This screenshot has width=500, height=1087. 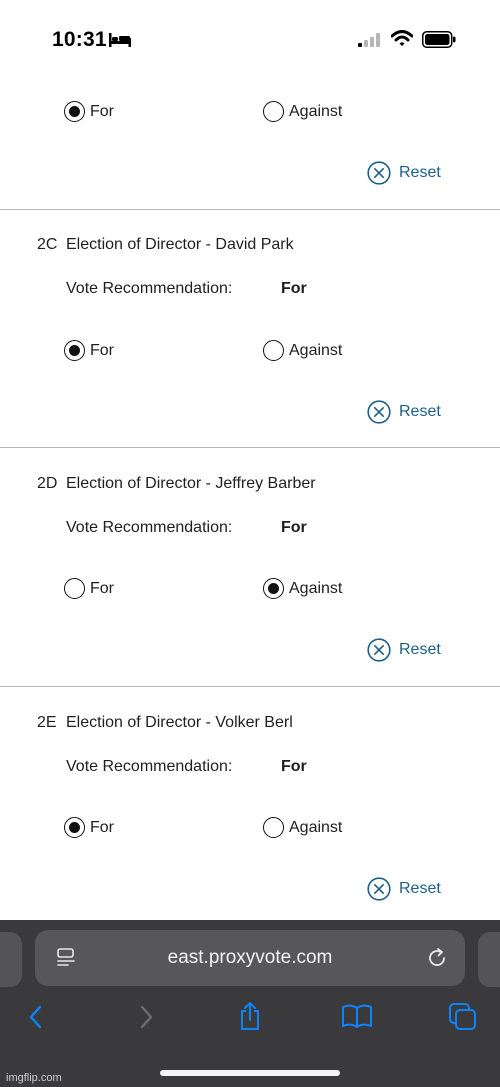 I want to click on home-indicator, so click(x=250, y=1073).